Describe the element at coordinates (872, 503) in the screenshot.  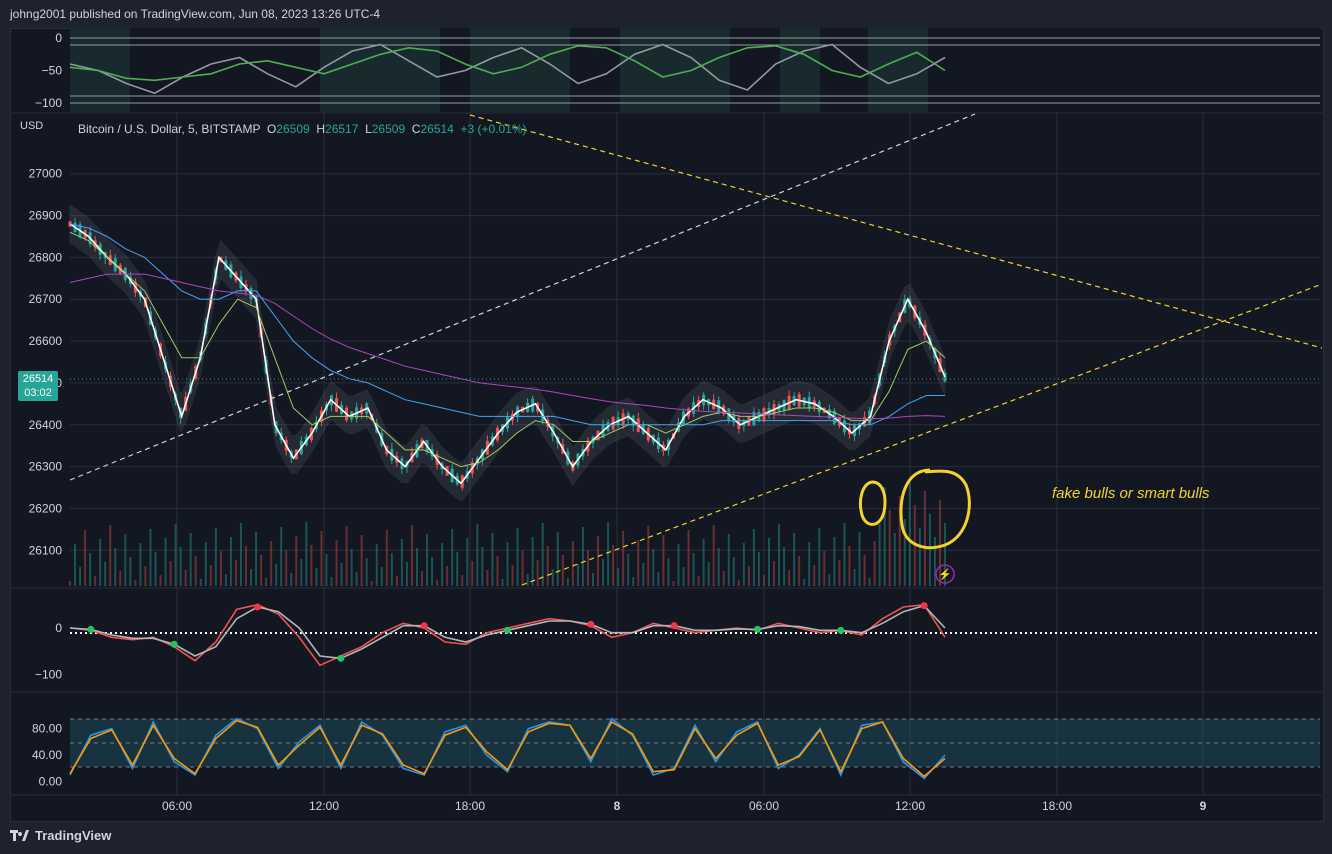
I see `annotation-circle-small` at that location.